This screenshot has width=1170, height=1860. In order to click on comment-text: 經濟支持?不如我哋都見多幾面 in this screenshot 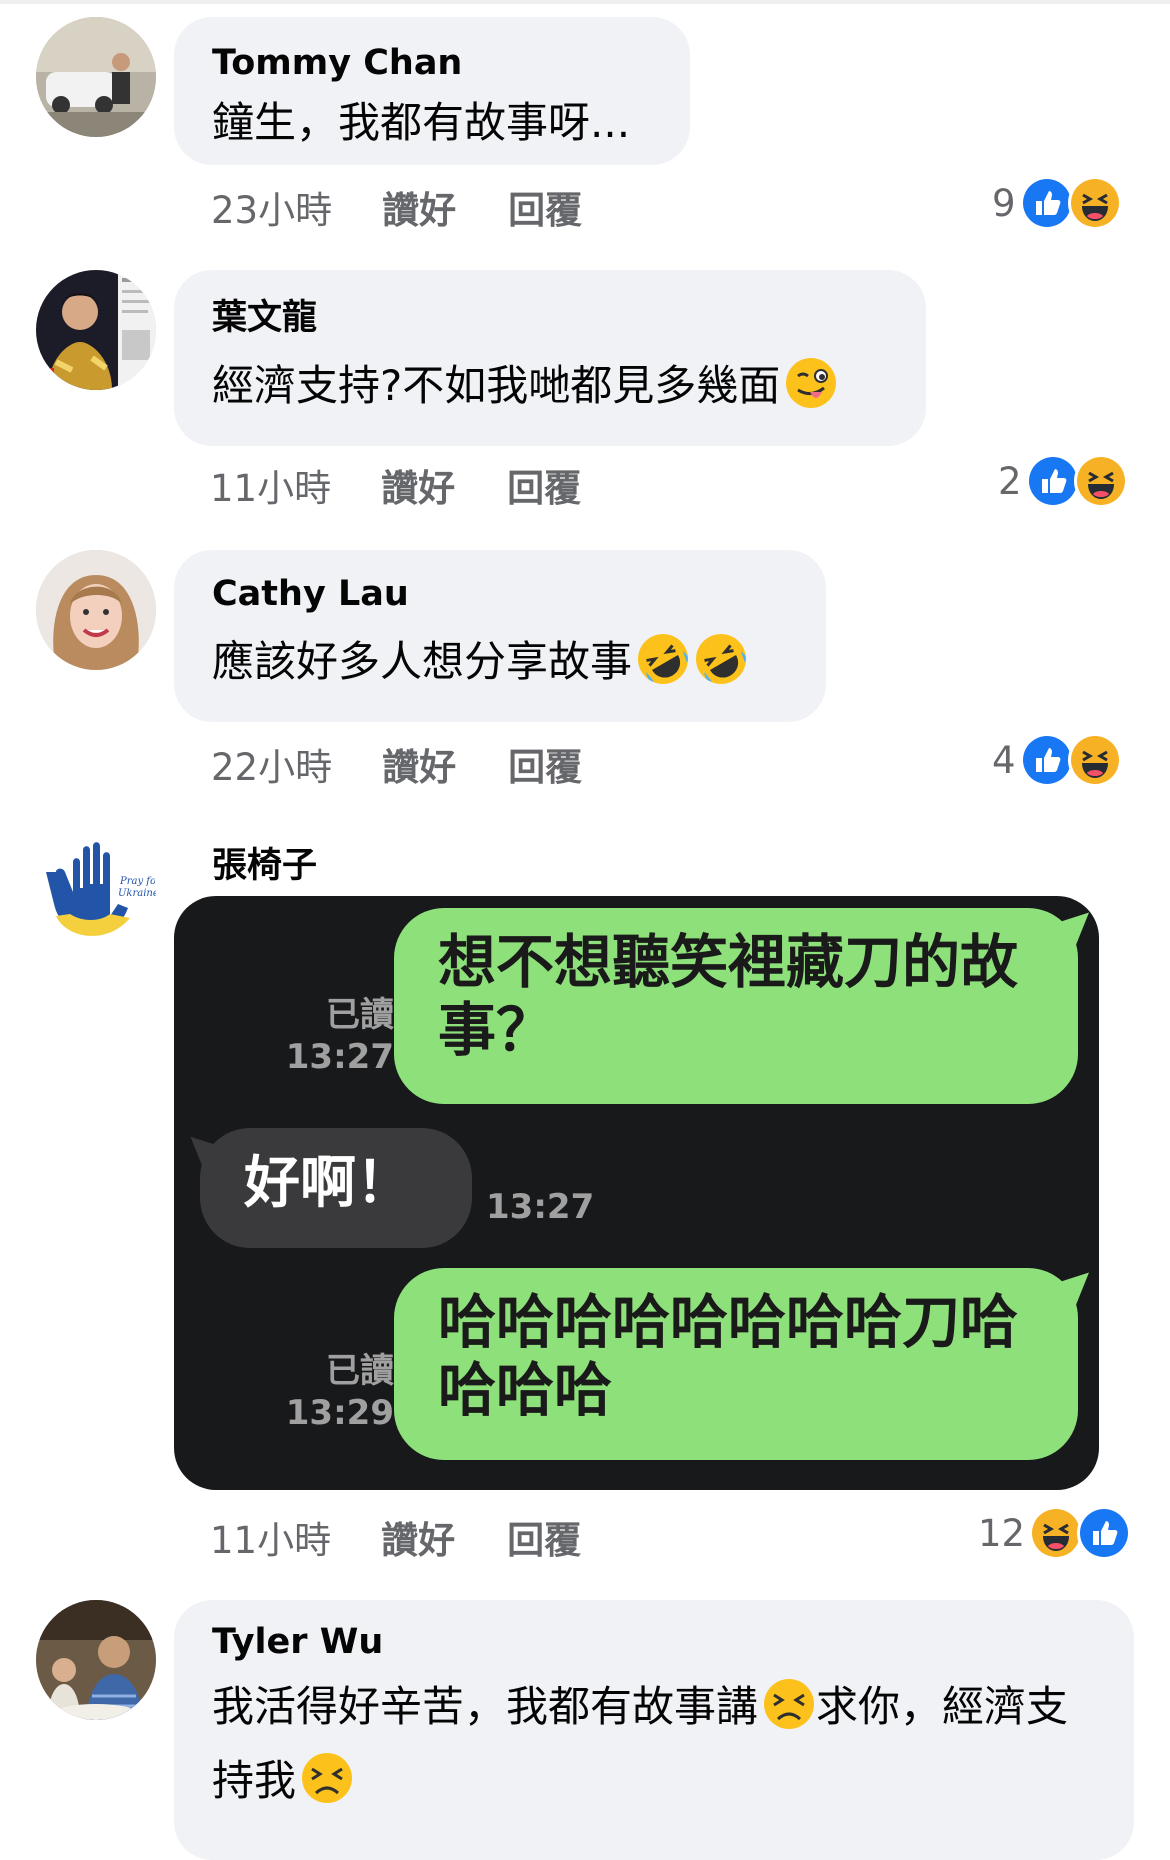, I will do `click(550, 386)`.